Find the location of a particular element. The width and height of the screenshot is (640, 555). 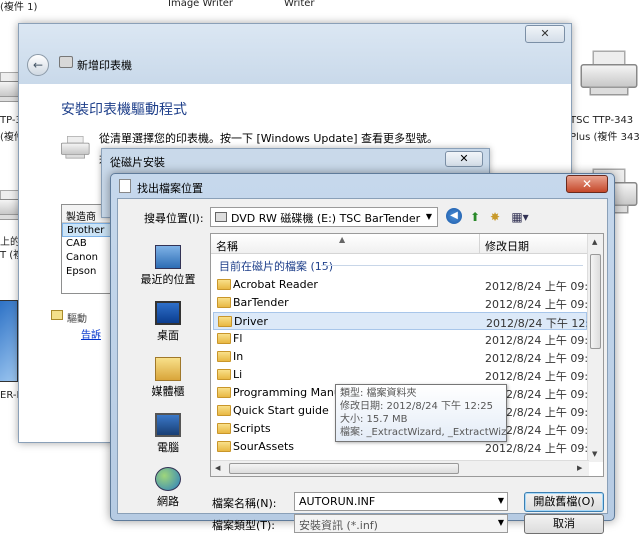

file-name: In is located at coordinates (238, 356).